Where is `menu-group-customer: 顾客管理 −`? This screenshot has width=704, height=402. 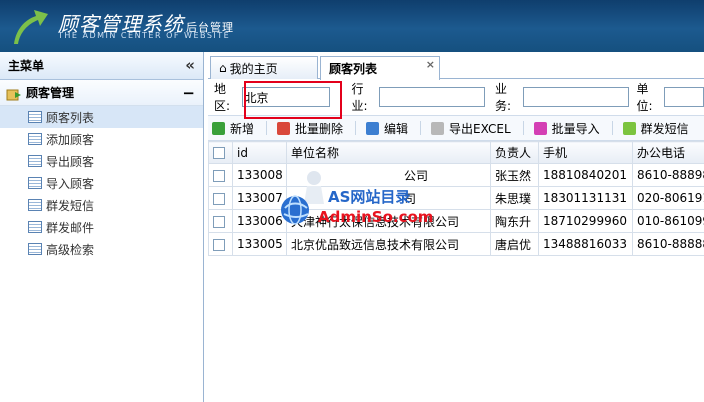 menu-group-customer: 顾客管理 − is located at coordinates (101, 93).